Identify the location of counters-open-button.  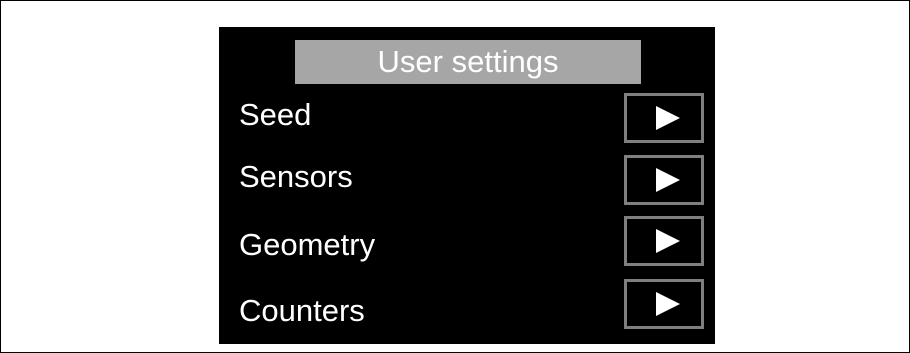
(664, 304).